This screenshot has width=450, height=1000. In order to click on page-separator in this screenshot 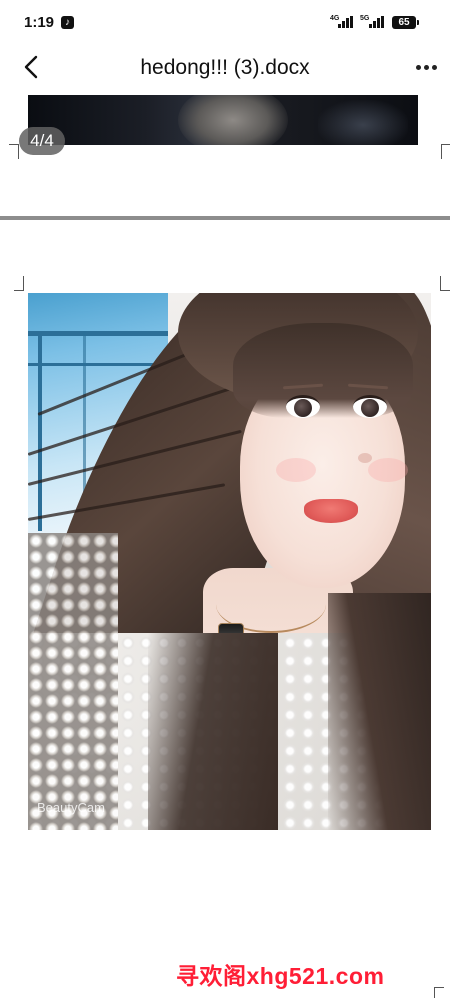, I will do `click(225, 218)`.